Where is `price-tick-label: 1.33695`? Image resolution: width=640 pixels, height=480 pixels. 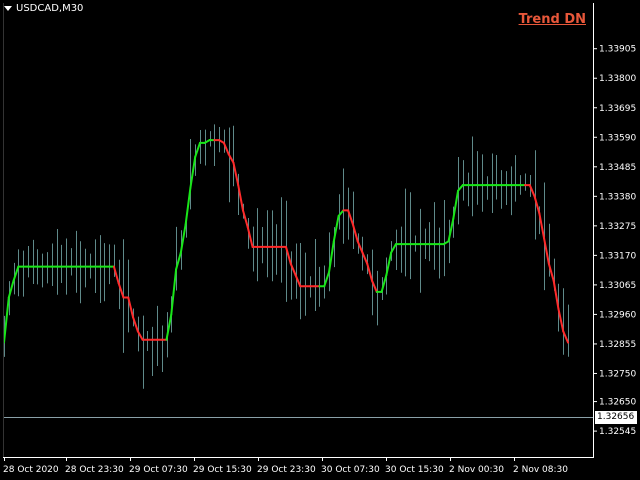
price-tick-label: 1.33695 is located at coordinates (617, 109).